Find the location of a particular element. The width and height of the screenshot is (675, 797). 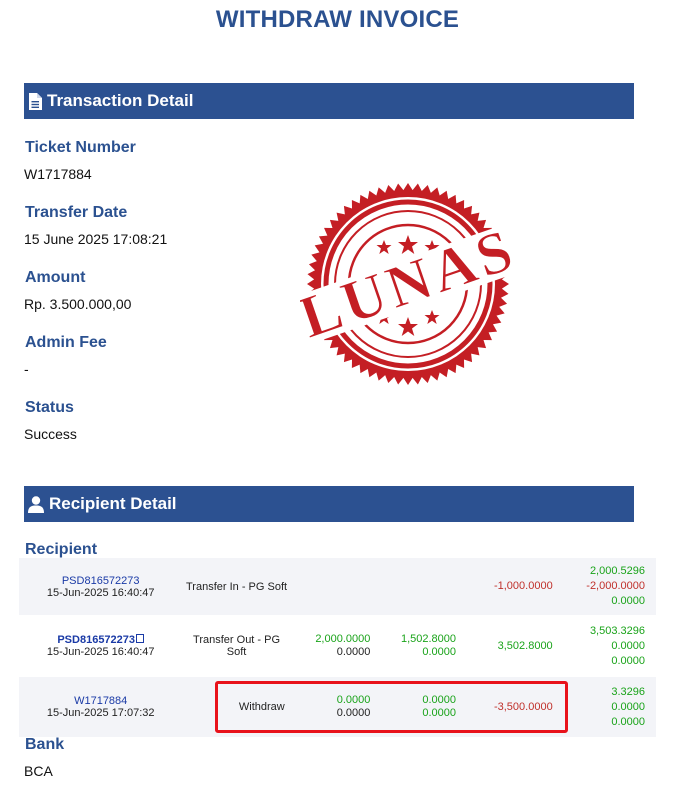

ticket-number-label: Ticket Number is located at coordinates (80, 147).